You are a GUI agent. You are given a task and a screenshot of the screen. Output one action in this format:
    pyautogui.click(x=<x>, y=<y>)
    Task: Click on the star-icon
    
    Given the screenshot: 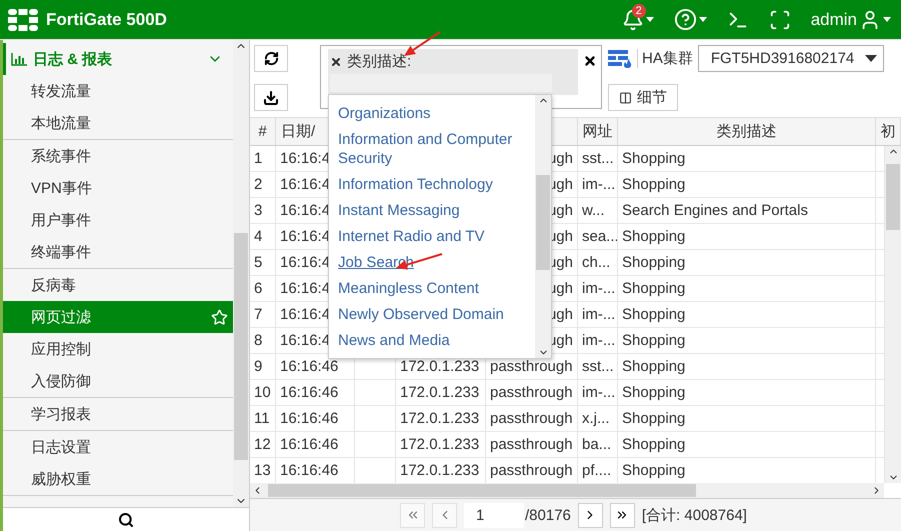 What is the action you would take?
    pyautogui.click(x=219, y=317)
    